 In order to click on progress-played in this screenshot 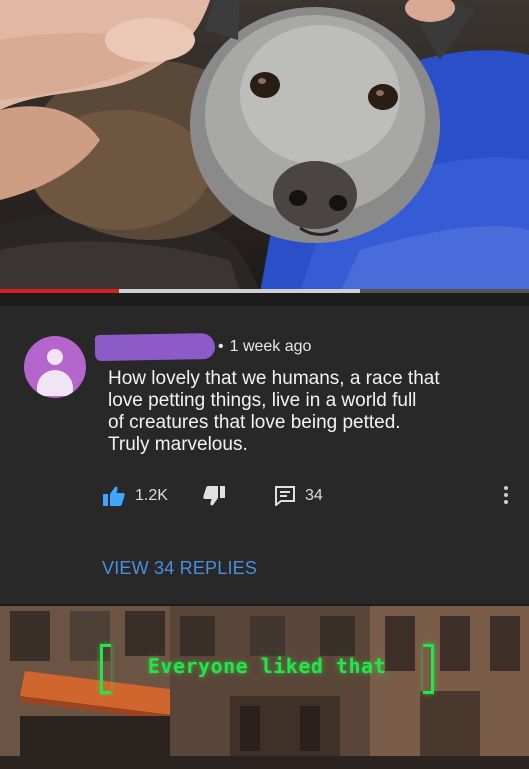, I will do `click(59, 291)`.